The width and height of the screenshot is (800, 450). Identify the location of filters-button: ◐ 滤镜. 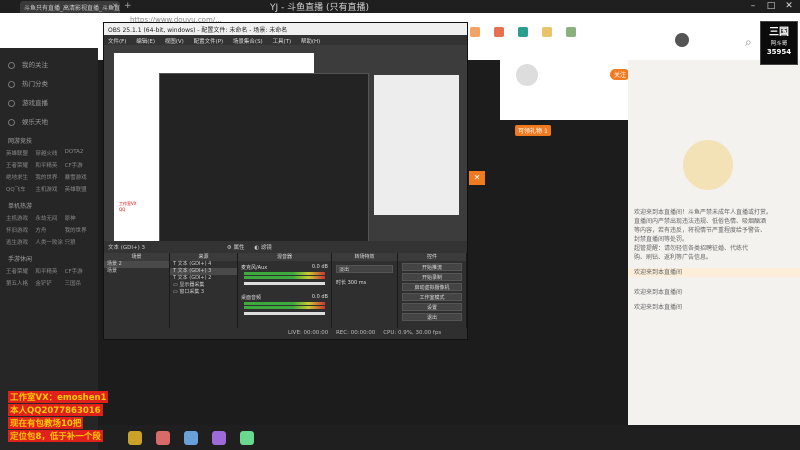
(263, 248).